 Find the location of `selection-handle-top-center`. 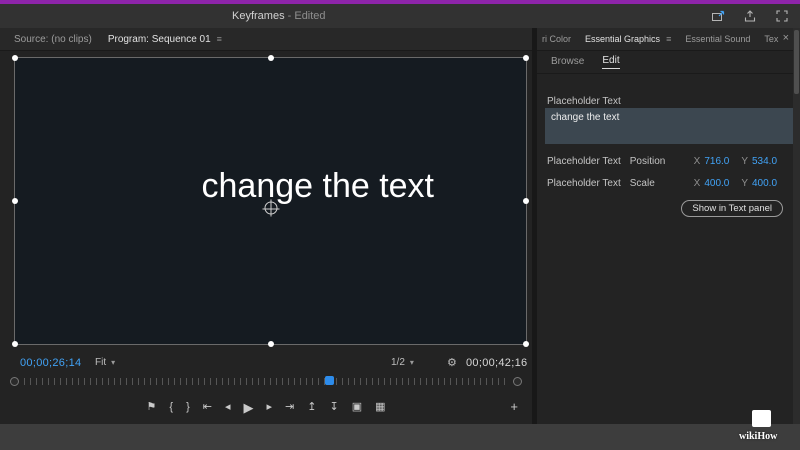

selection-handle-top-center is located at coordinates (270, 58).